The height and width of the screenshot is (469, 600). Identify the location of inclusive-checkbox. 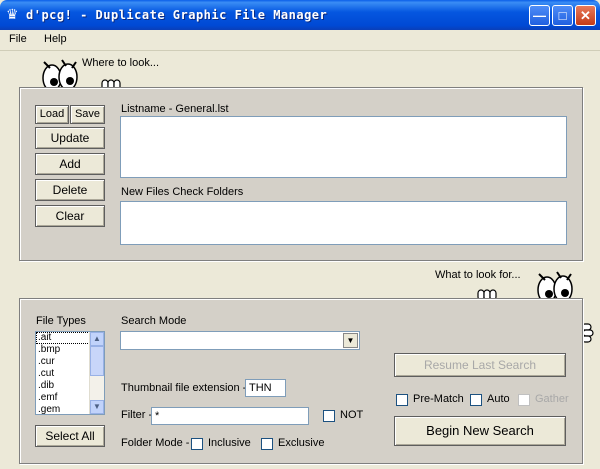
(197, 444).